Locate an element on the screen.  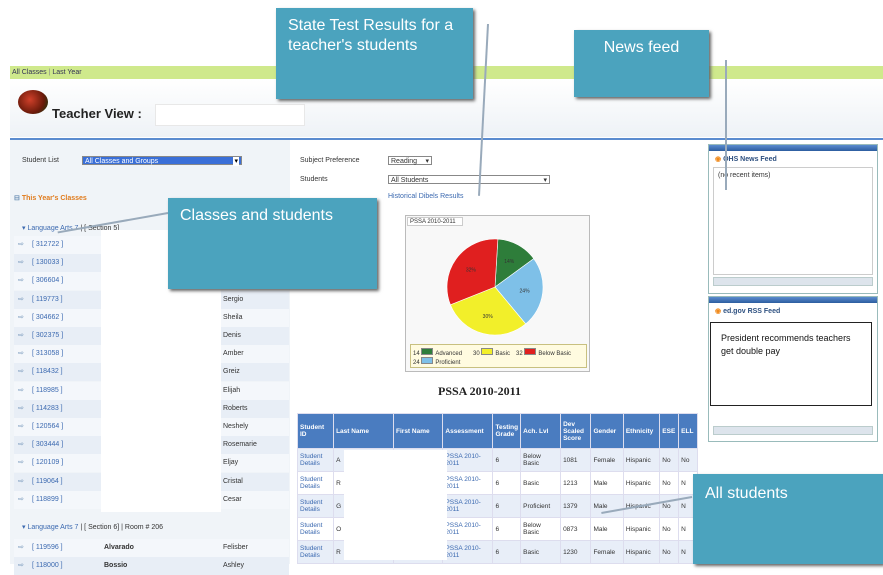
student-id-link: [ 130033 ] is located at coordinates (47, 263).